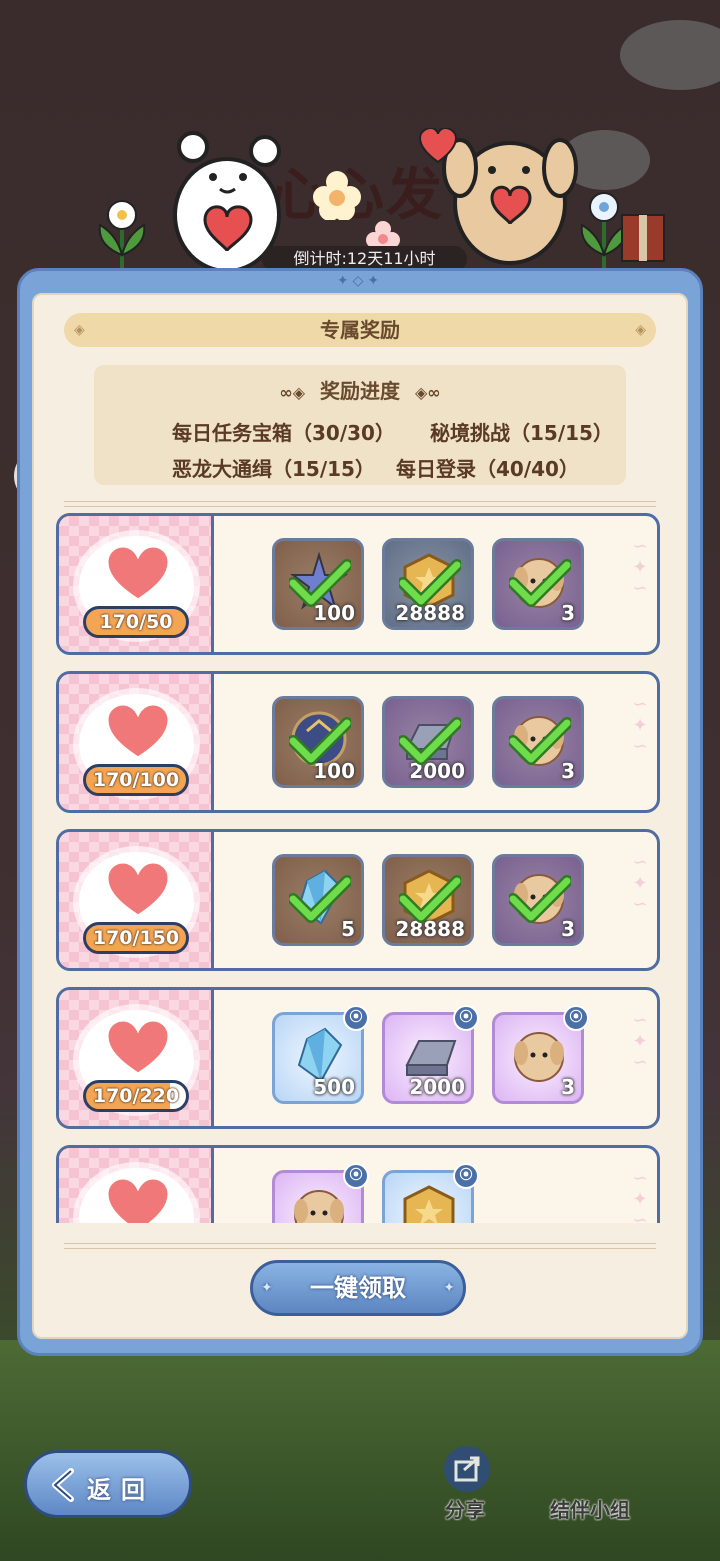 The height and width of the screenshot is (1561, 720). What do you see at coordinates (320, 1054) in the screenshot?
I see `reward-item: 500 ⦿` at bounding box center [320, 1054].